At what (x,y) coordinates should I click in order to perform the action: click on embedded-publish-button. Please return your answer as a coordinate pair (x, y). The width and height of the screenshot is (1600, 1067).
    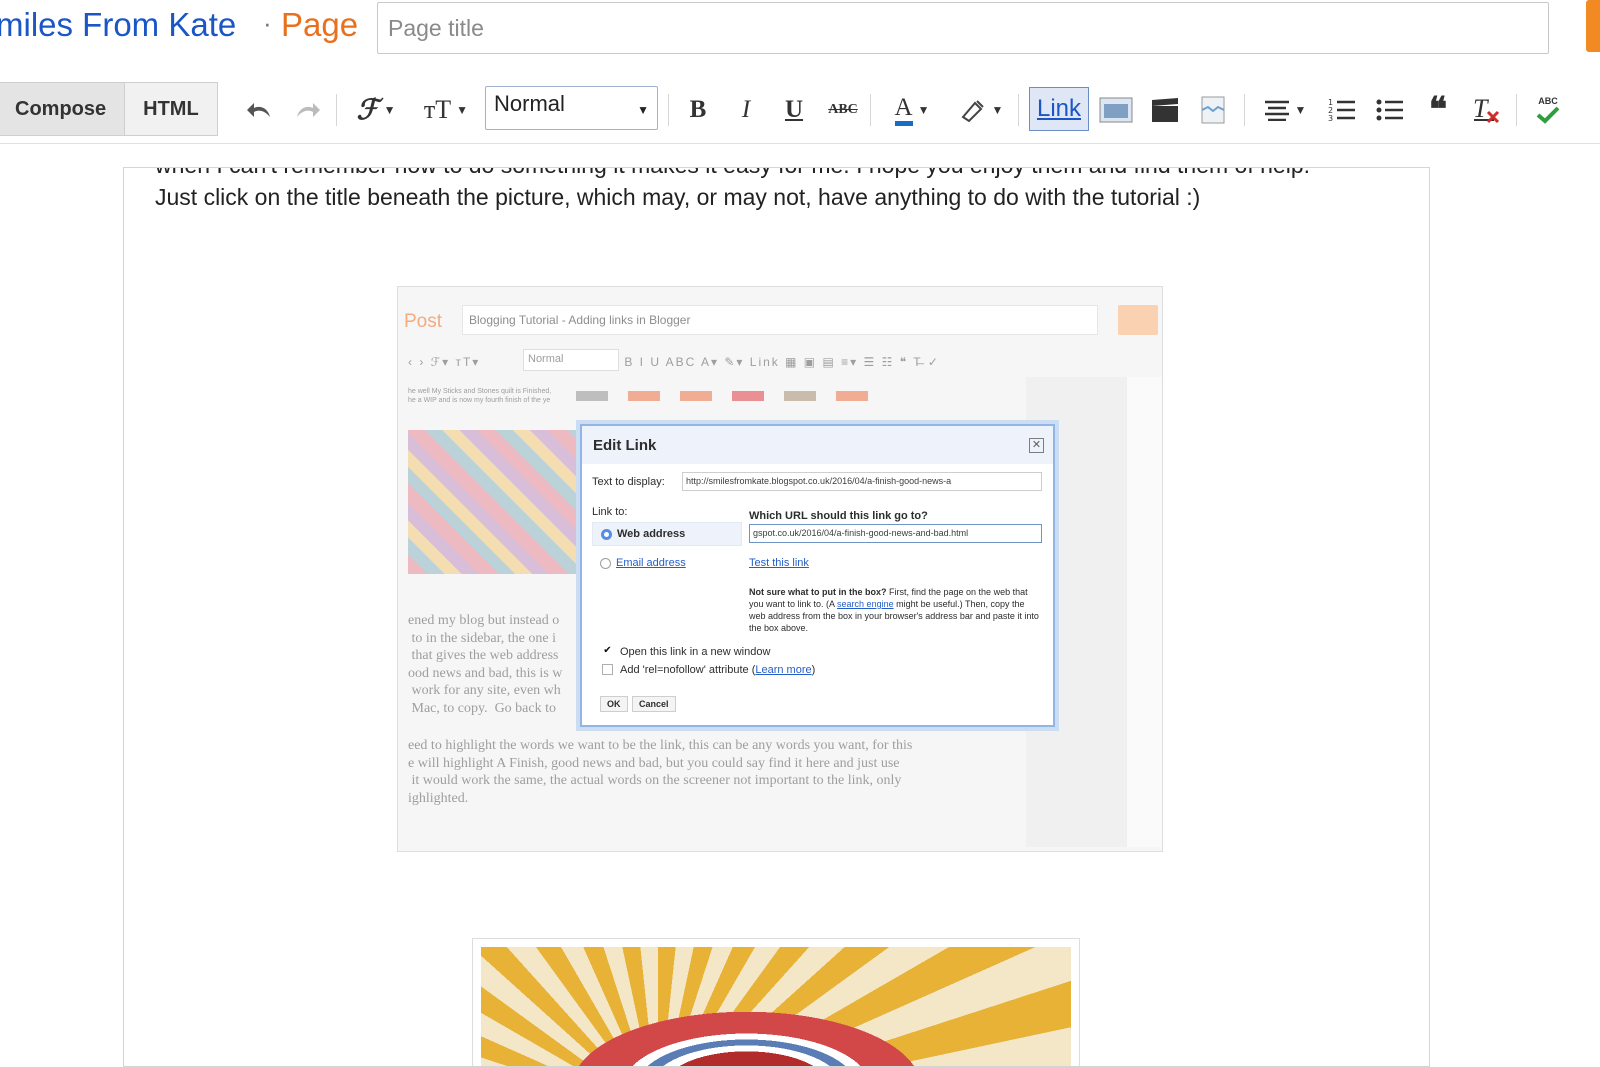
    Looking at the image, I should click on (1138, 320).